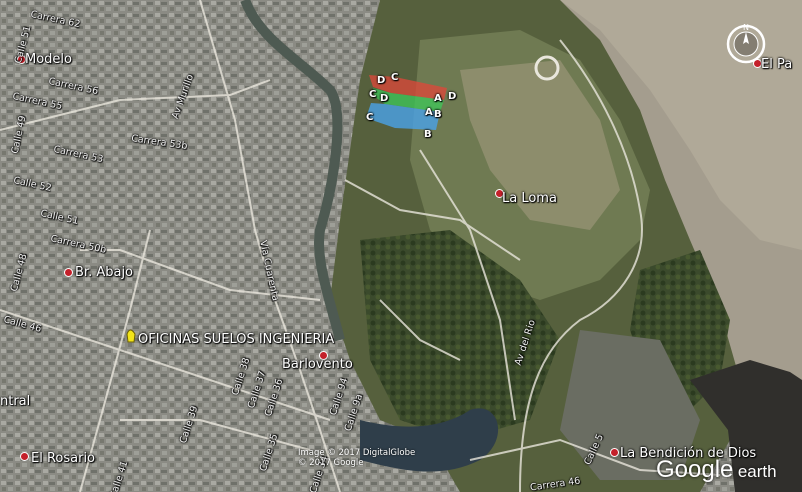 Image resolution: width=802 pixels, height=492 pixels. I want to click on logo-text: Google, so click(695, 469).